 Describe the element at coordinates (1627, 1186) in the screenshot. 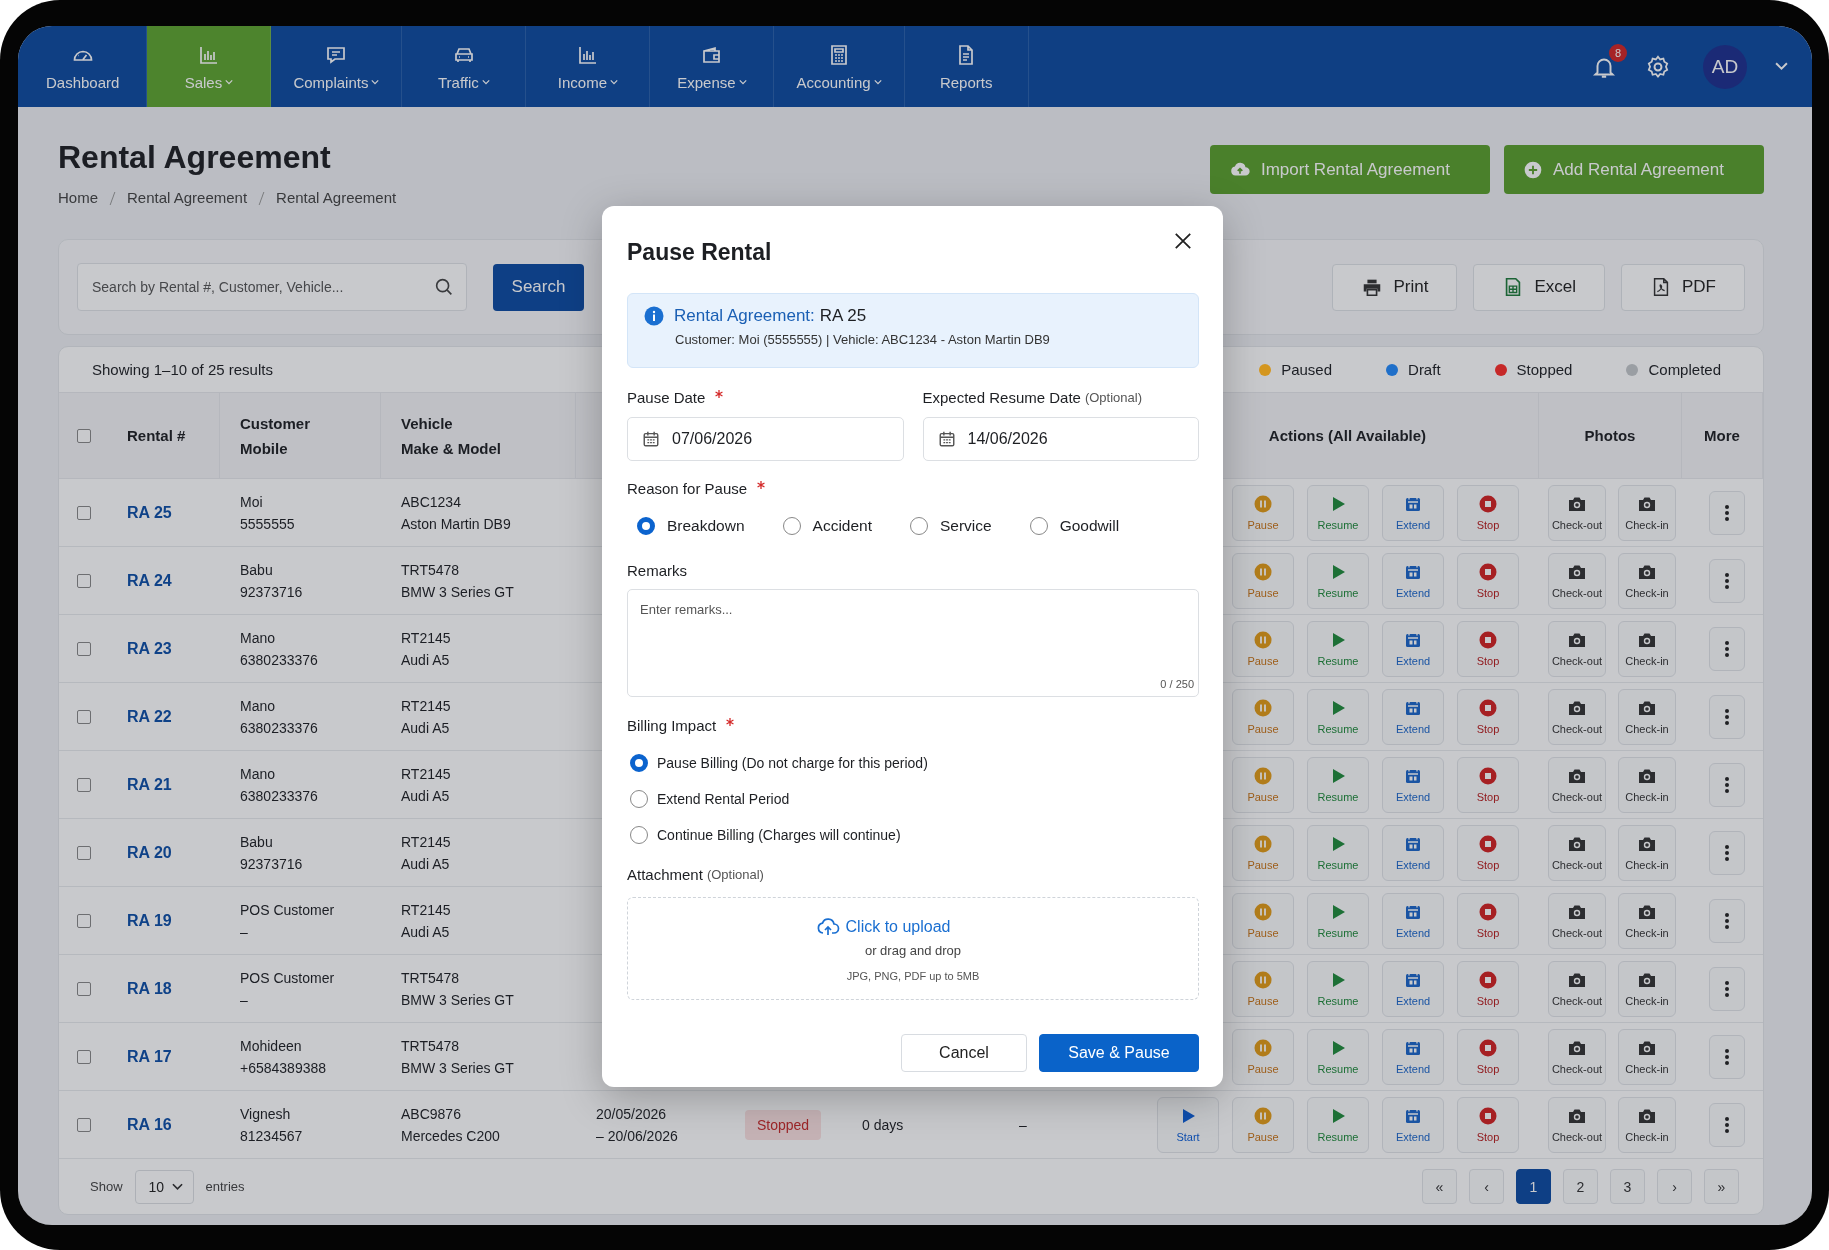

I see `pagination-button: 3` at that location.